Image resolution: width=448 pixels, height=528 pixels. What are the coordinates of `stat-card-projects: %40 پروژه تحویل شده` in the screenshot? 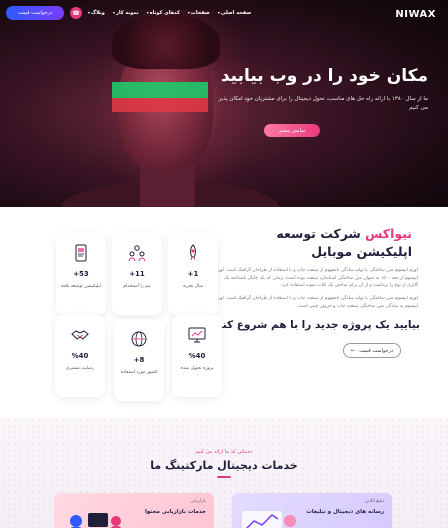 It's located at (197, 356).